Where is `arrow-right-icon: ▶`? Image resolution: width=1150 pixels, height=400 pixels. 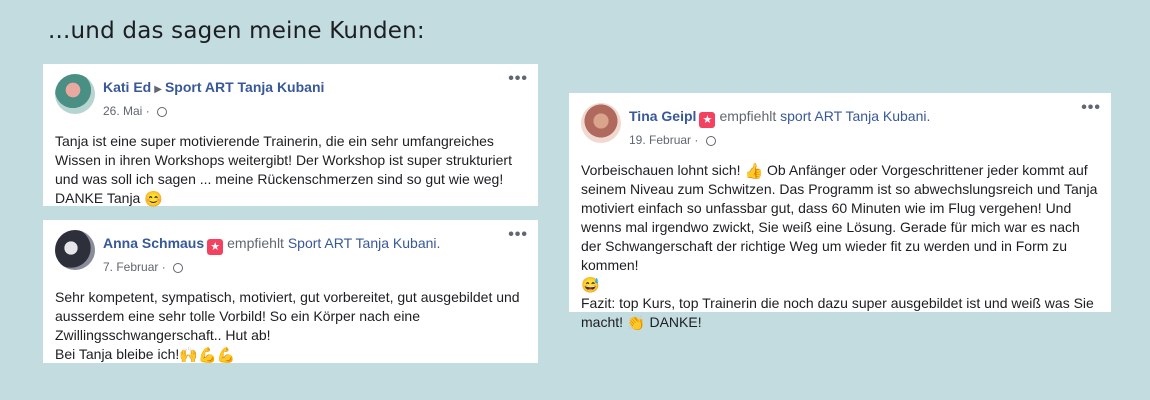
arrow-right-icon: ▶ is located at coordinates (158, 89).